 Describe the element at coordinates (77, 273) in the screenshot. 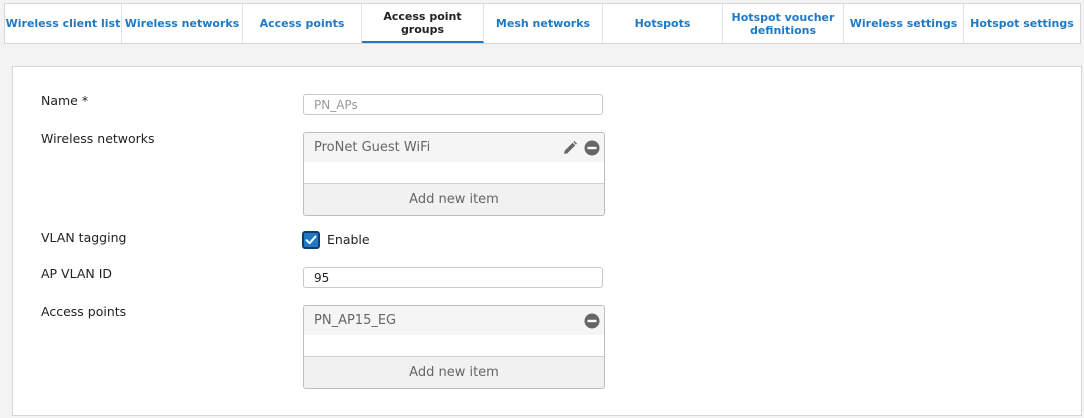

I see `ap-vlan-id-label: AP VLAN ID` at that location.